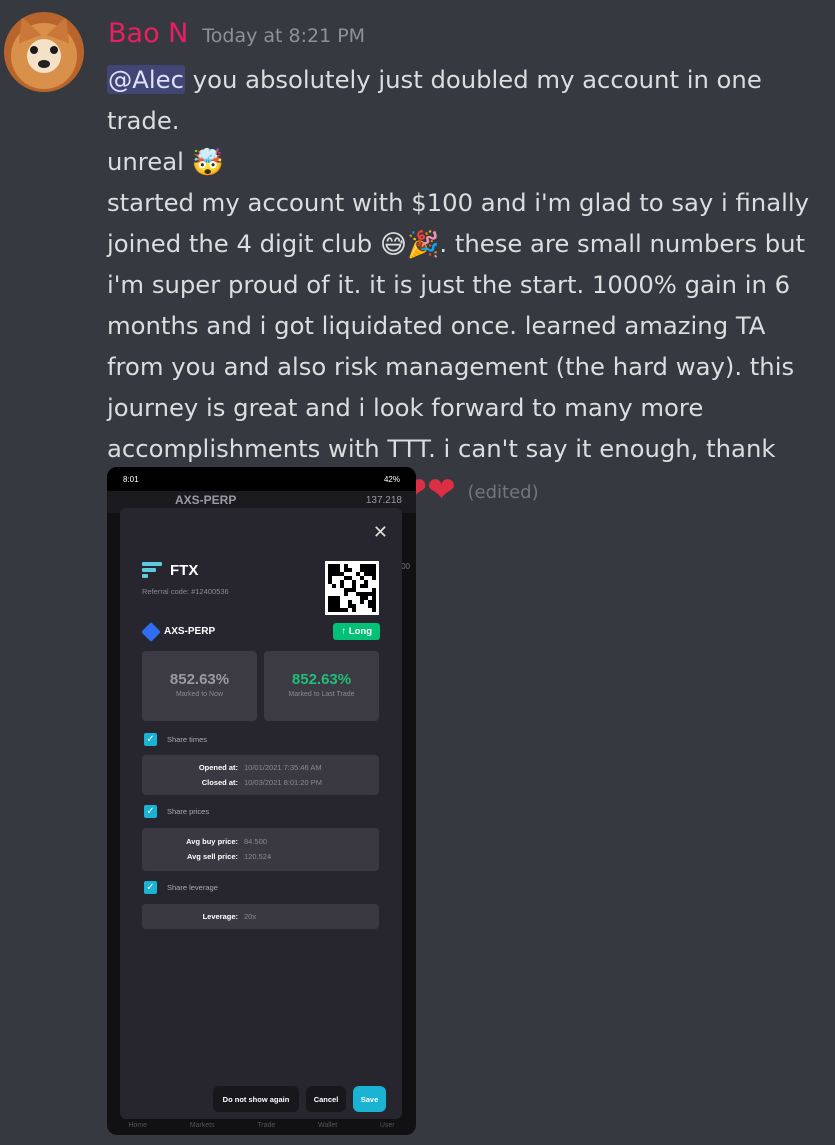 This screenshot has width=835, height=1145. What do you see at coordinates (405, 566) in the screenshot?
I see `background-side-value: 00` at bounding box center [405, 566].